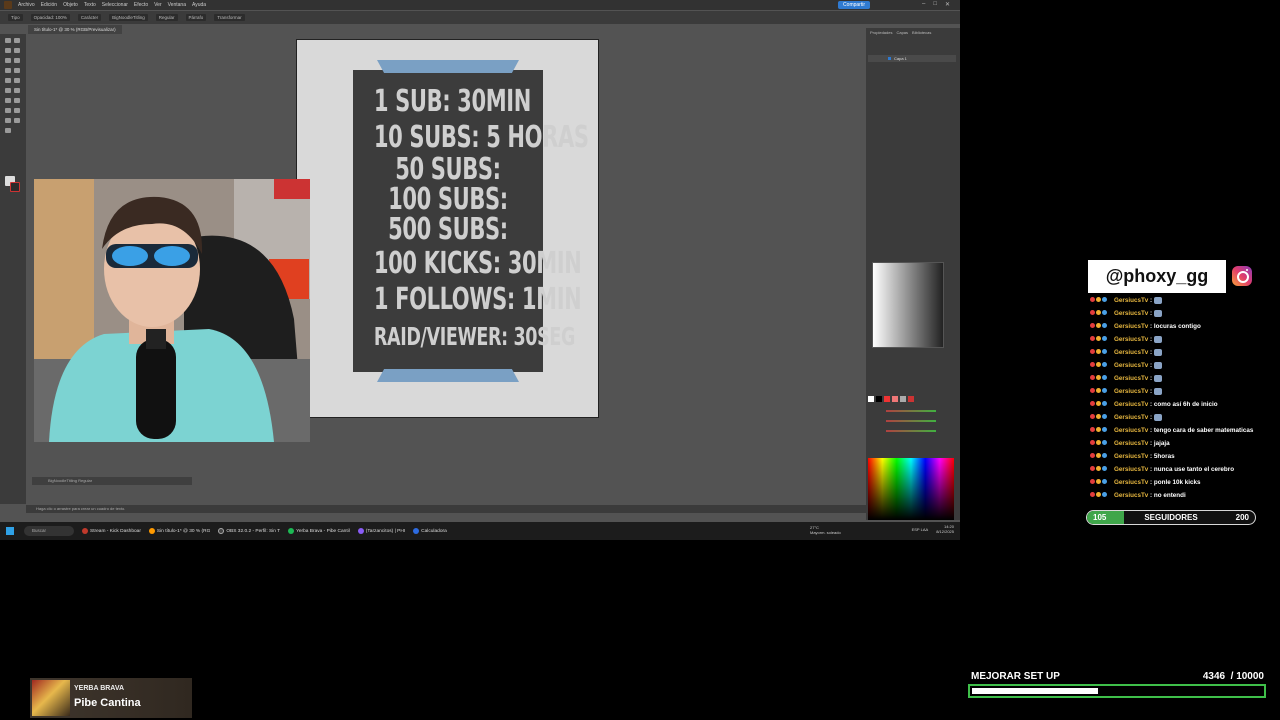  I want to click on document-tab: Sin título-1* @ 30 % (RGB/Previsualizar), so click(75, 29).